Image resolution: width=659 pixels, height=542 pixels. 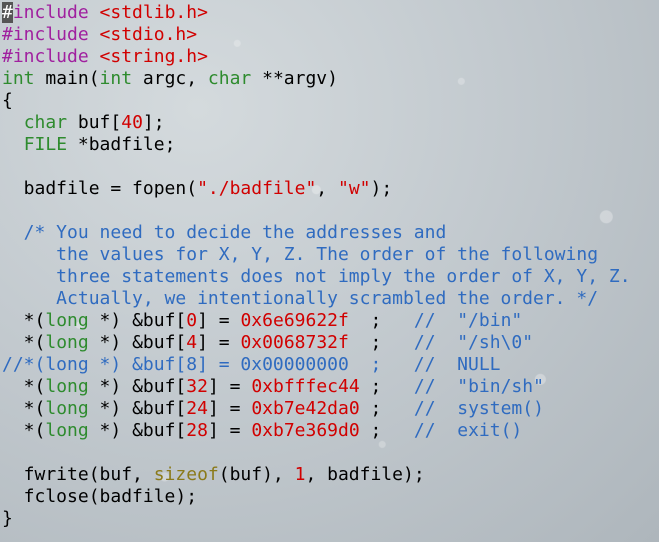 I want to click on code-token: // "/bin", so click(x=463, y=320).